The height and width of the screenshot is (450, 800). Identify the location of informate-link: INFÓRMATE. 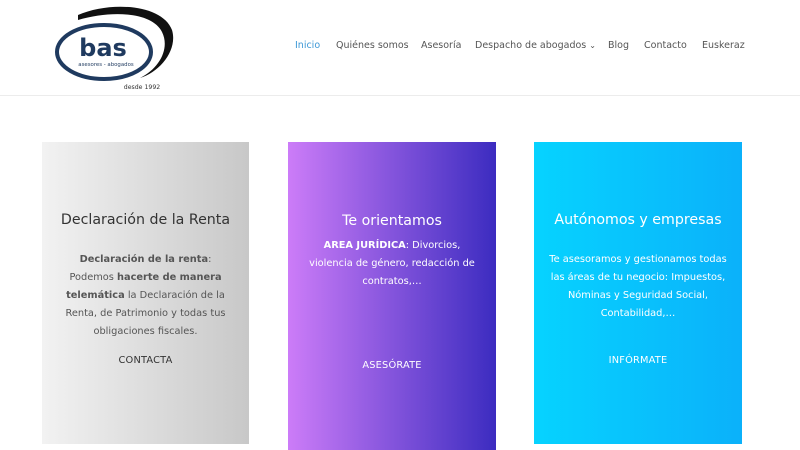
(638, 360).